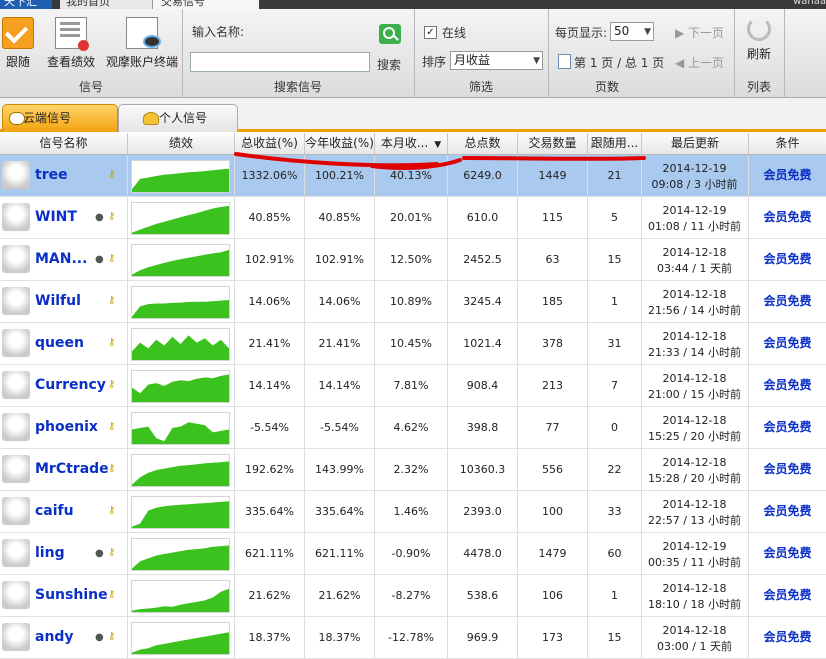 Image resolution: width=826 pixels, height=659 pixels. What do you see at coordinates (622, 31) in the screenshot?
I see `per-page-value: 50` at bounding box center [622, 31].